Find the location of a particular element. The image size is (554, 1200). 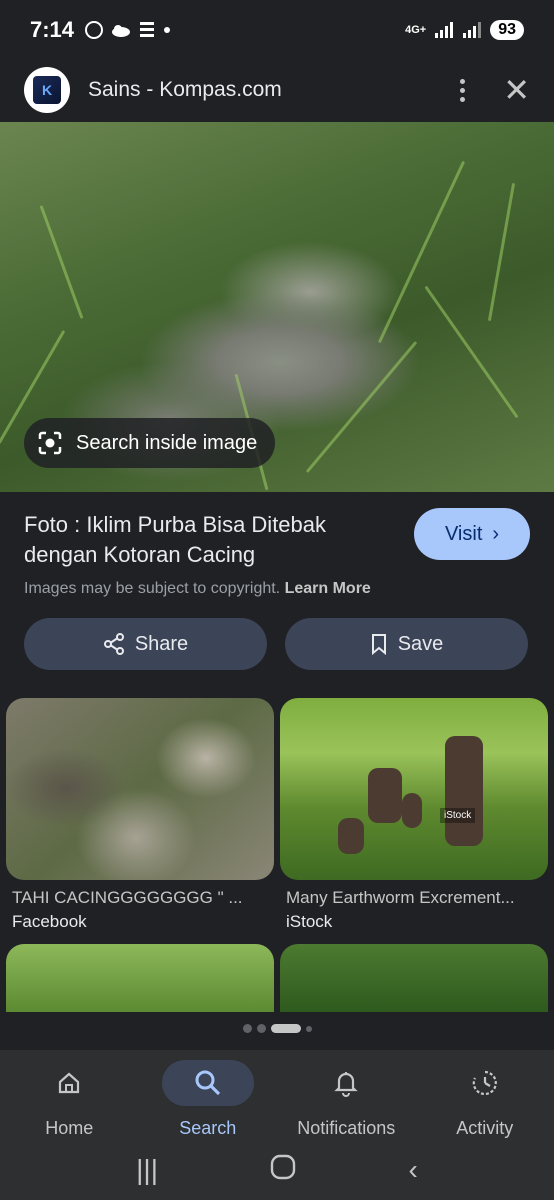

status-right: 4G+ 93 is located at coordinates (464, 30).